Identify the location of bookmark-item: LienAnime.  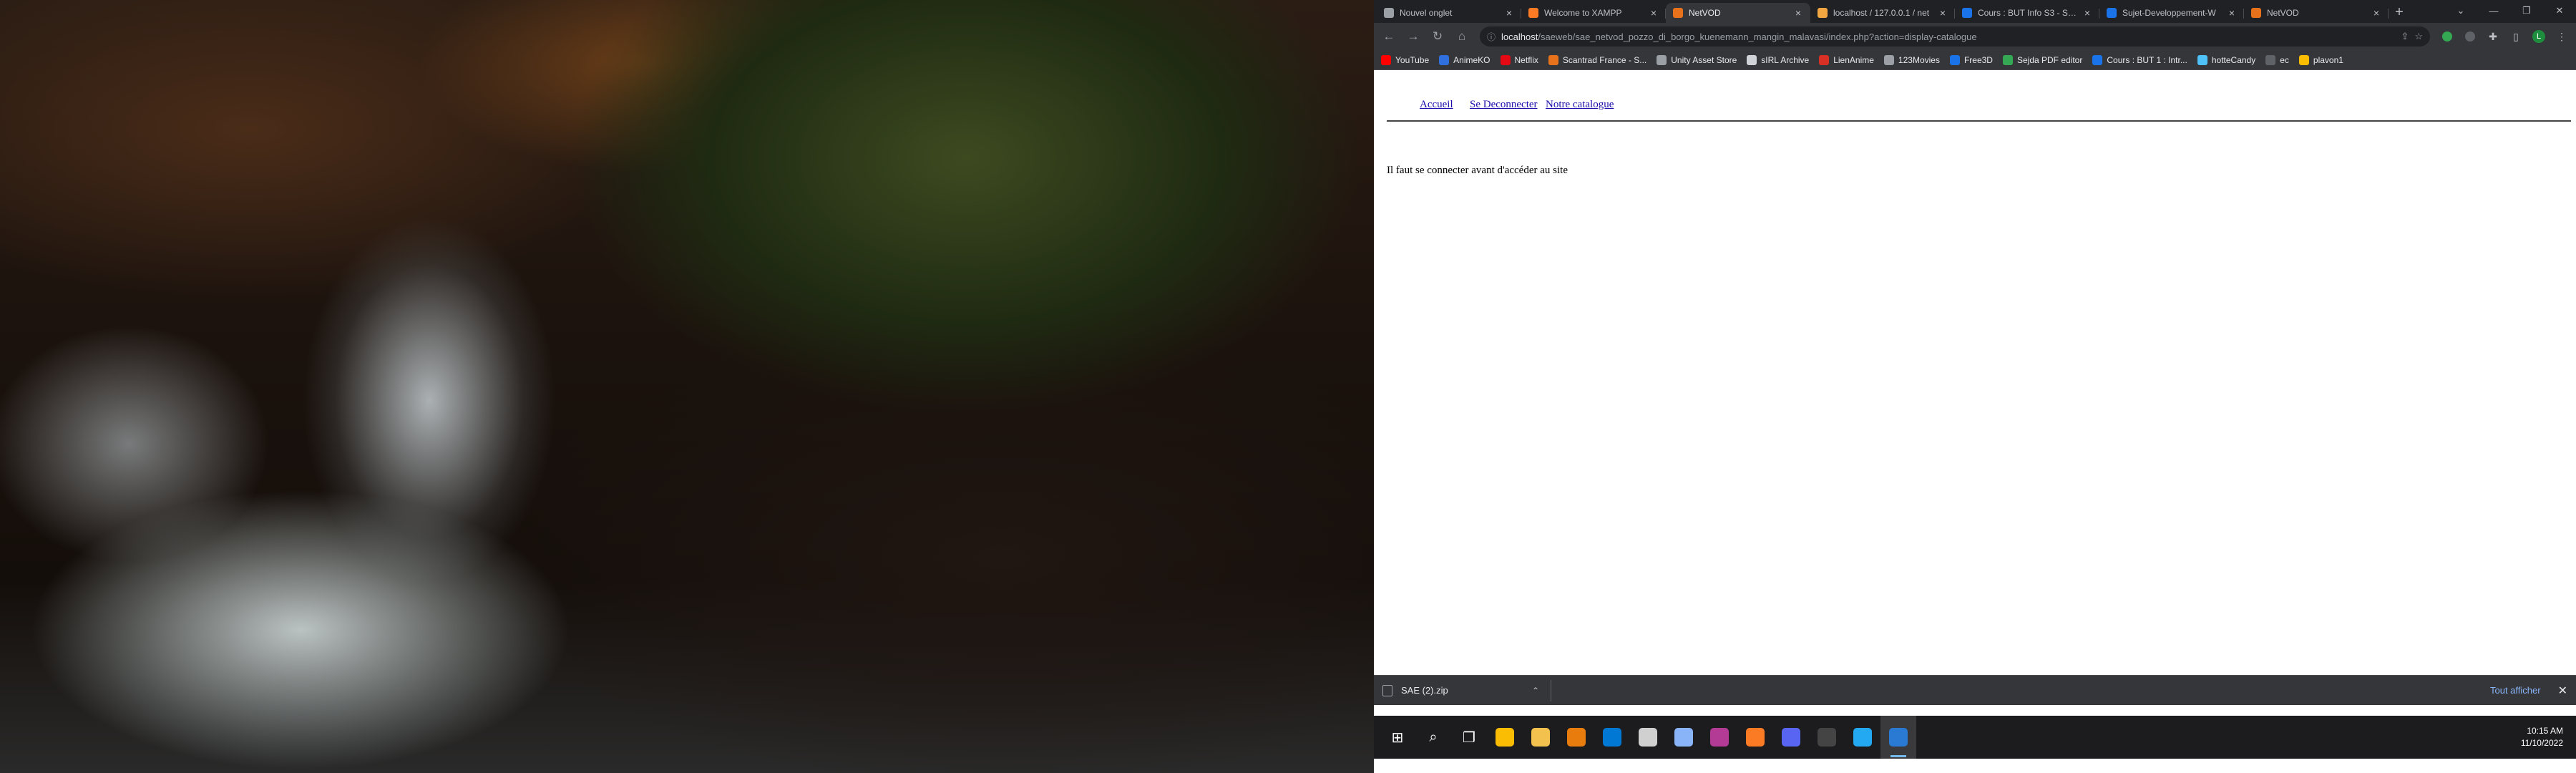
(1847, 60).